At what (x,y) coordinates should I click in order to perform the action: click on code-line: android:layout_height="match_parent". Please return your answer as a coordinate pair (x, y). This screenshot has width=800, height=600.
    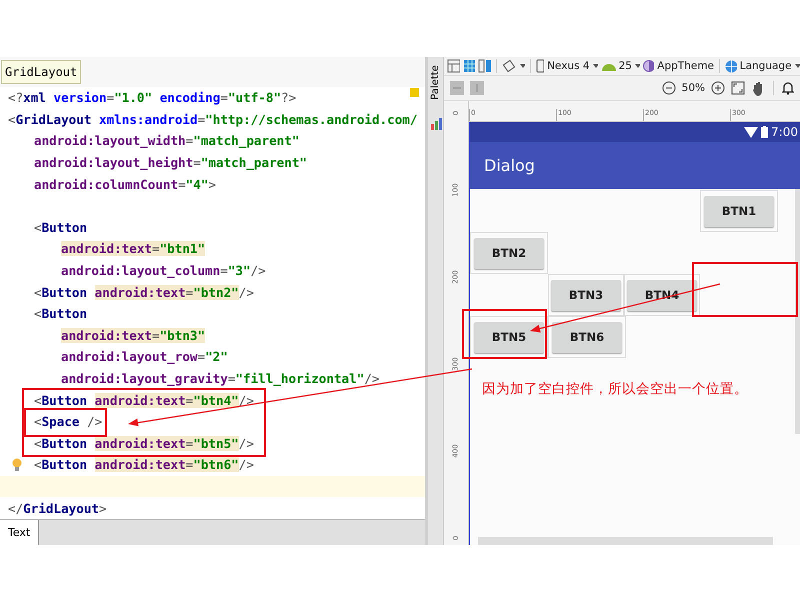
    Looking at the image, I should click on (170, 162).